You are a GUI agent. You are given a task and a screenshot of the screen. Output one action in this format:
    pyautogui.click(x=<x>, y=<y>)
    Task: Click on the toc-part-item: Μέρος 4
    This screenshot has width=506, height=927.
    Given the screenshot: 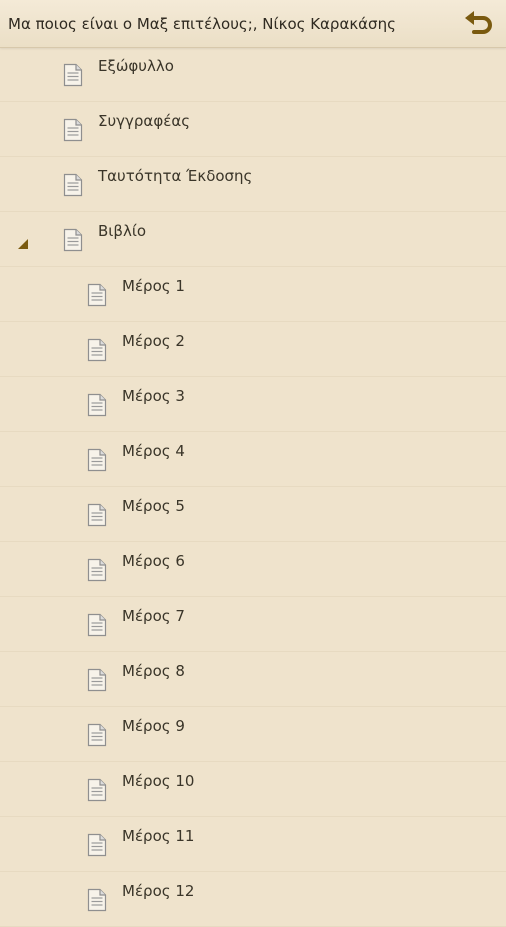 What is the action you would take?
    pyautogui.click(x=253, y=459)
    